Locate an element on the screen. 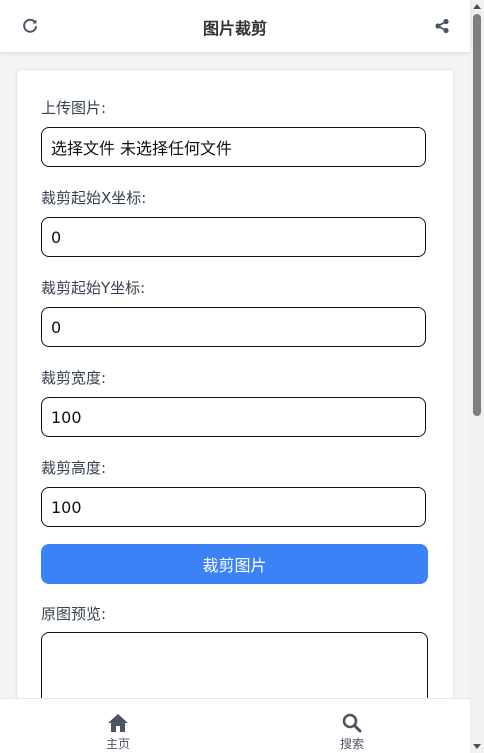 The image size is (484, 753). top-bar: 图片裁剪 is located at coordinates (235, 26).